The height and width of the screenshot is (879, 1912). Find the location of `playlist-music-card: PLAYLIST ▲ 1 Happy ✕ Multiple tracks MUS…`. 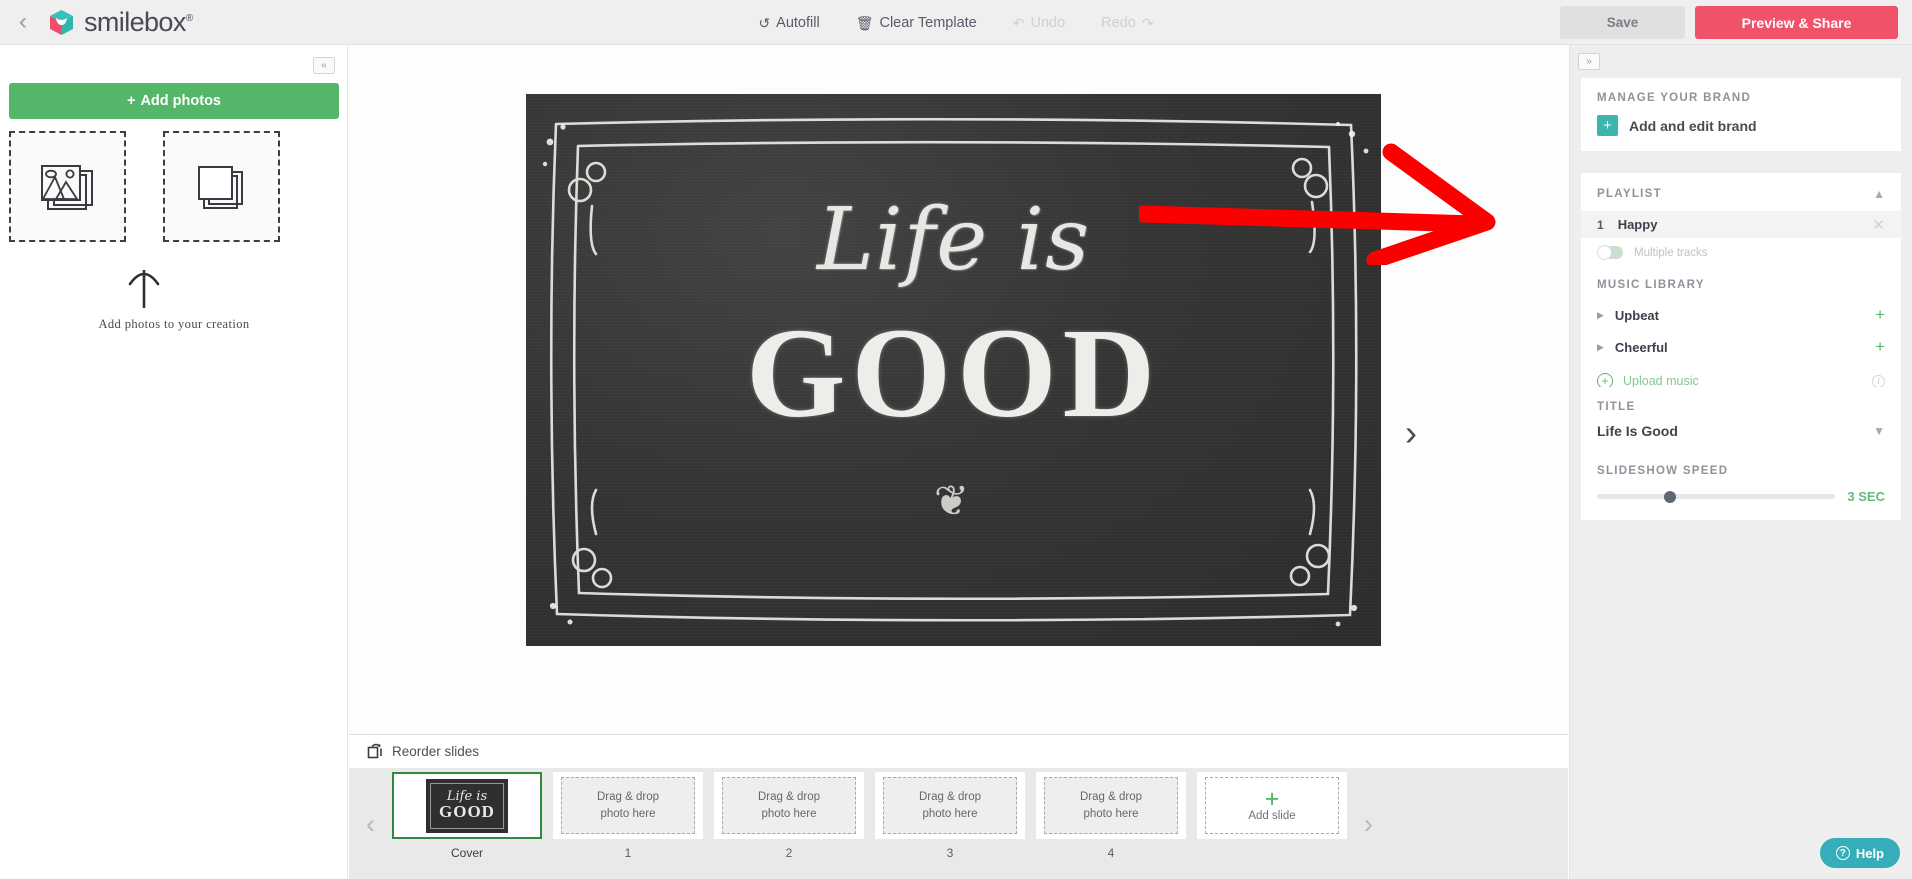

playlist-music-card: PLAYLIST ▲ 1 Happy ✕ Multiple tracks MUS… is located at coordinates (1741, 288).